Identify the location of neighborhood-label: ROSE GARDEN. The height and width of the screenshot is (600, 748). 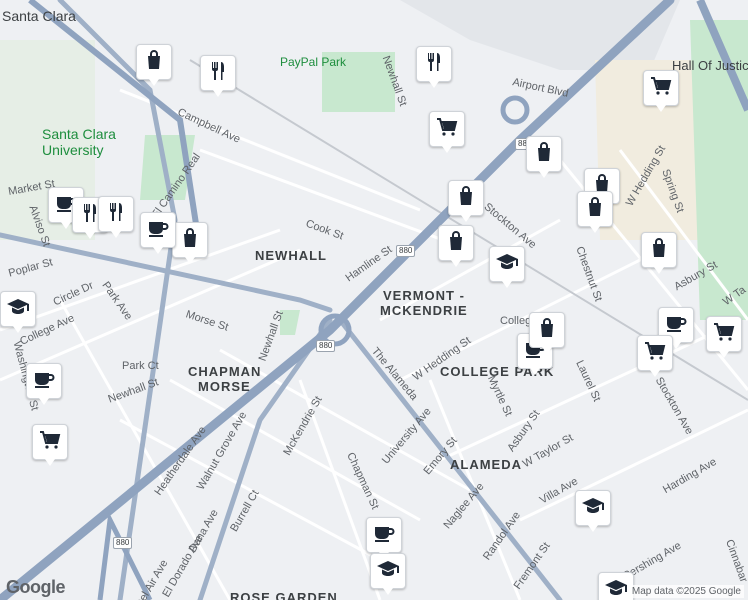
(284, 595).